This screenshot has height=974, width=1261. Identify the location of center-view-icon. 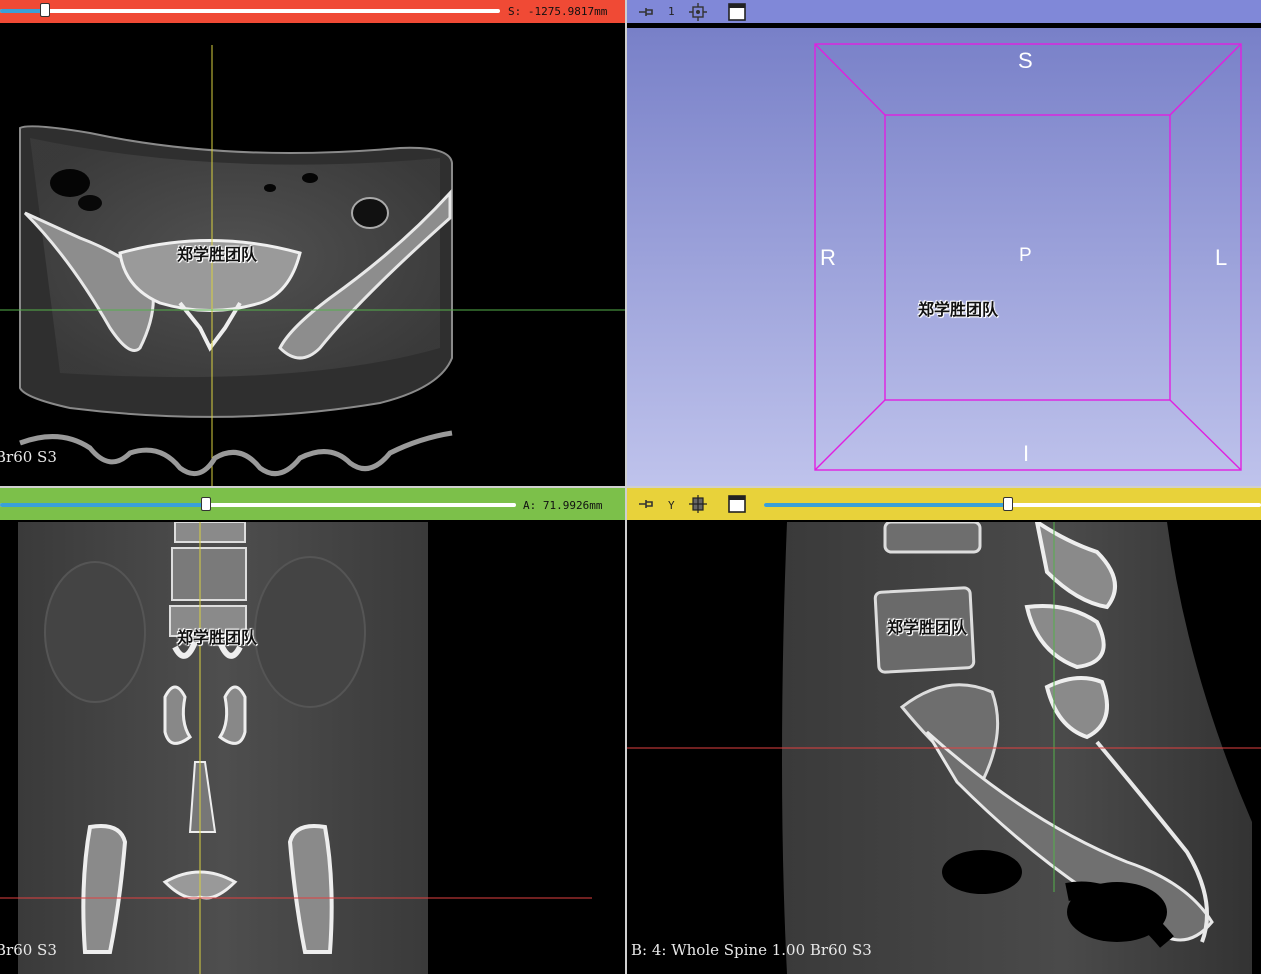
(698, 12).